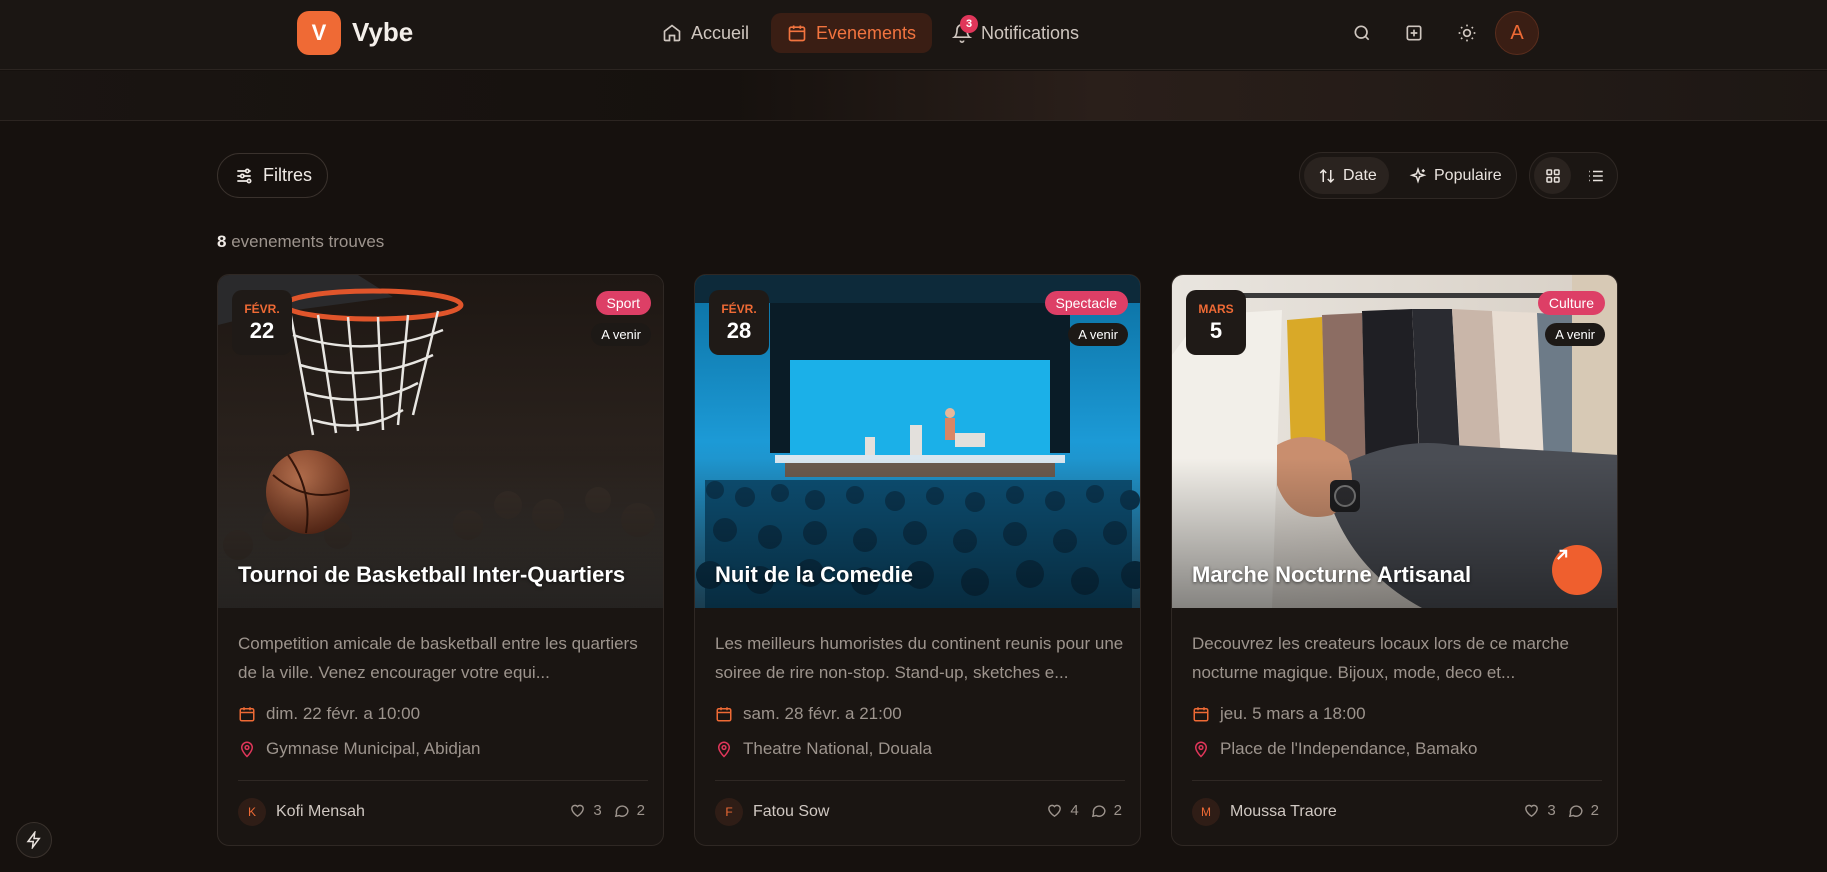 The height and width of the screenshot is (872, 1827). What do you see at coordinates (621, 334) in the screenshot?
I see `status-badge: A venir` at bounding box center [621, 334].